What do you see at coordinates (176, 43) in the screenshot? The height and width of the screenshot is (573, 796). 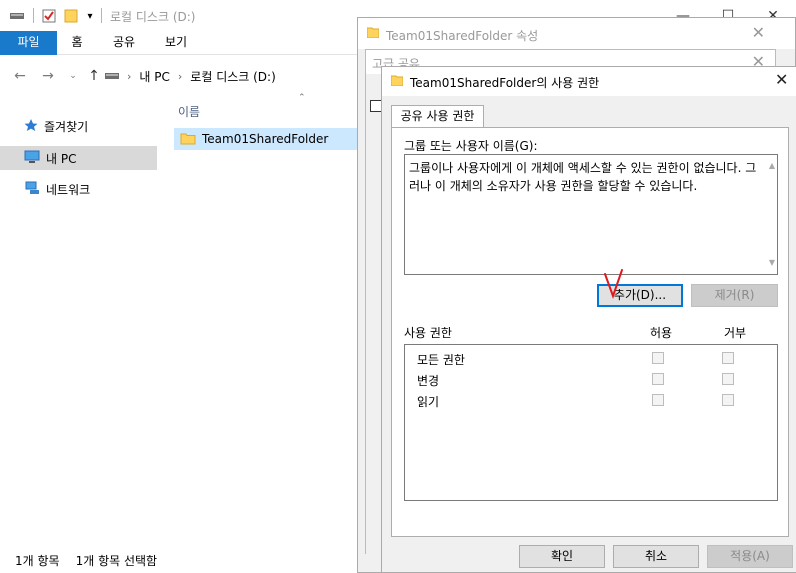 I see `tab-view: 보기` at bounding box center [176, 43].